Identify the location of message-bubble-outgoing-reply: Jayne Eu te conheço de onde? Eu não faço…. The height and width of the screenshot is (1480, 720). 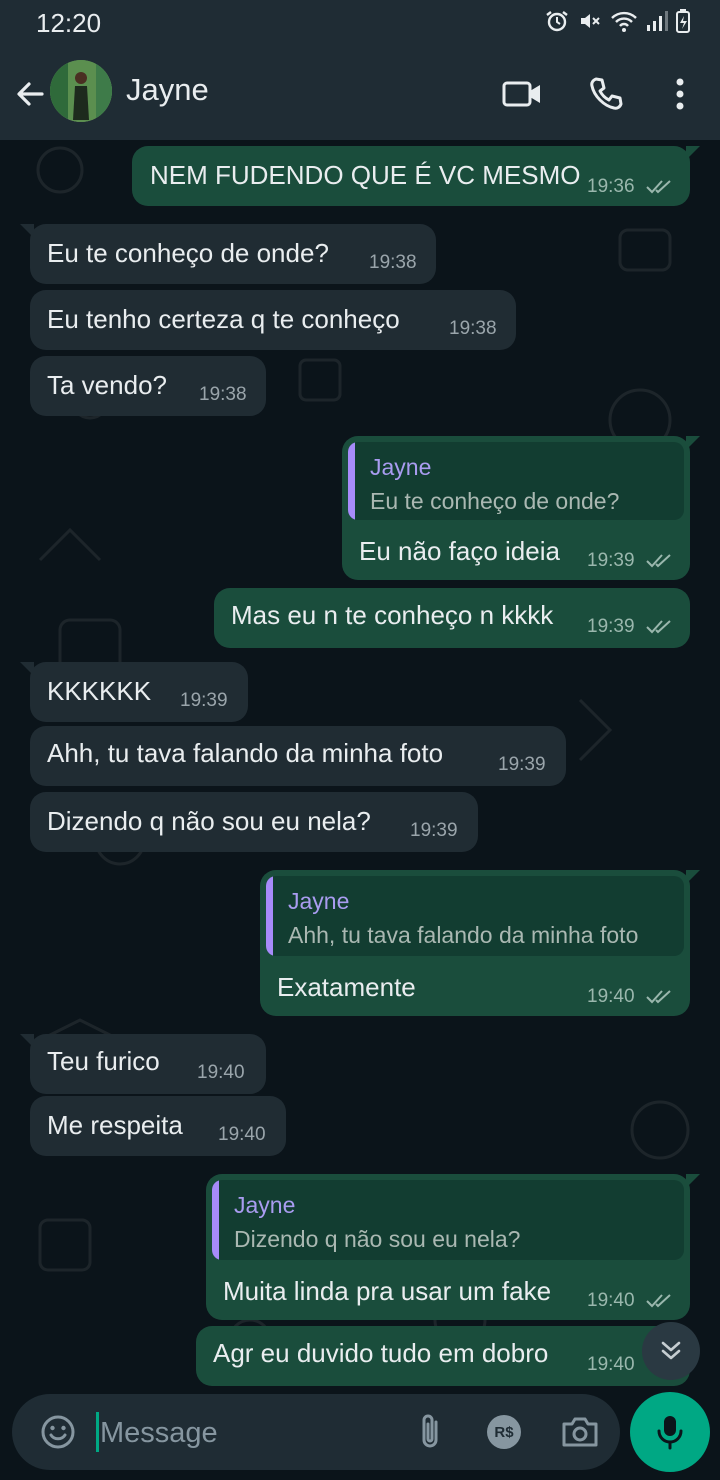
(521, 508).